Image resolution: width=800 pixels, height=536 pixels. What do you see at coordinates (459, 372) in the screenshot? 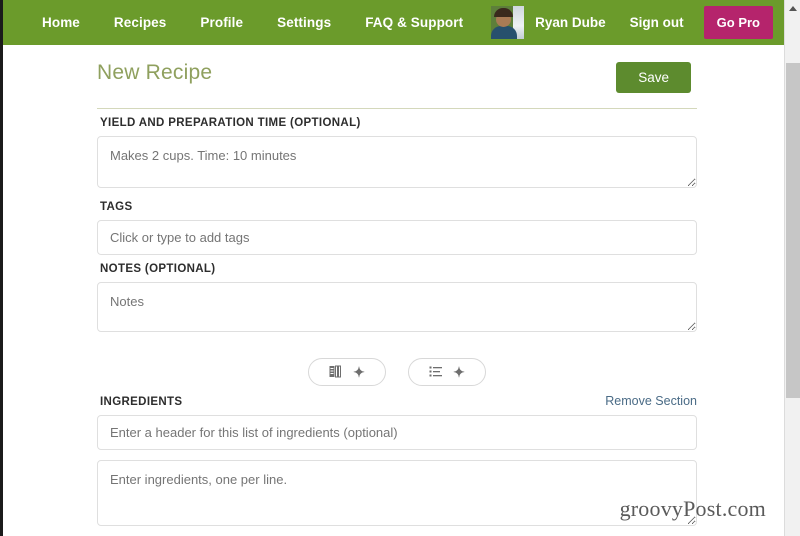
I see `add-list-plus-icon: ✦` at bounding box center [459, 372].